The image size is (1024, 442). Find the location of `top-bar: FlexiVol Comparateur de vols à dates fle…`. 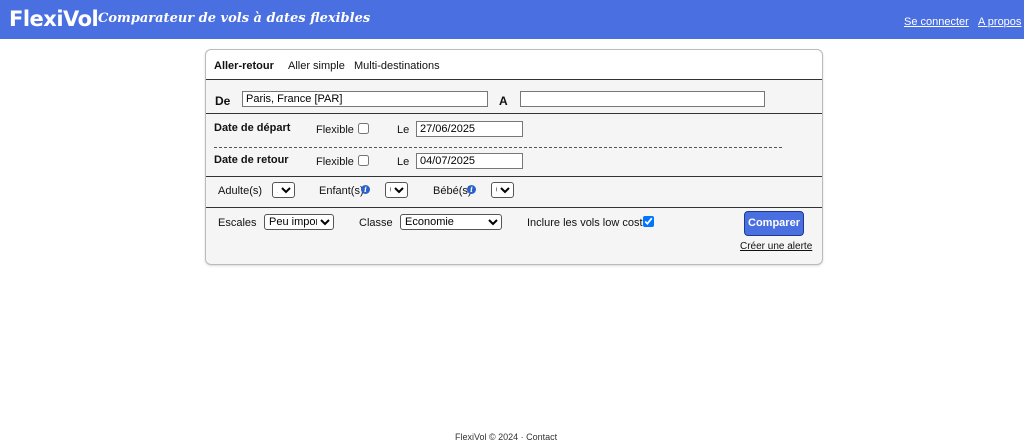

top-bar: FlexiVol Comparateur de vols à dates fle… is located at coordinates (512, 19).